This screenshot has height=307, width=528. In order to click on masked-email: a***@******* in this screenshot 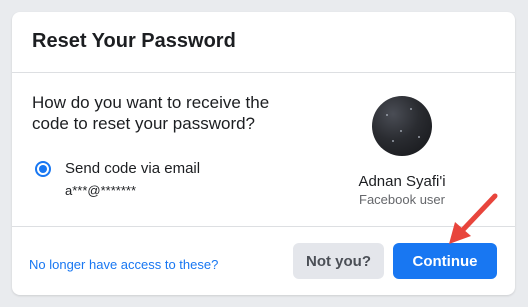, I will do `click(101, 190)`.